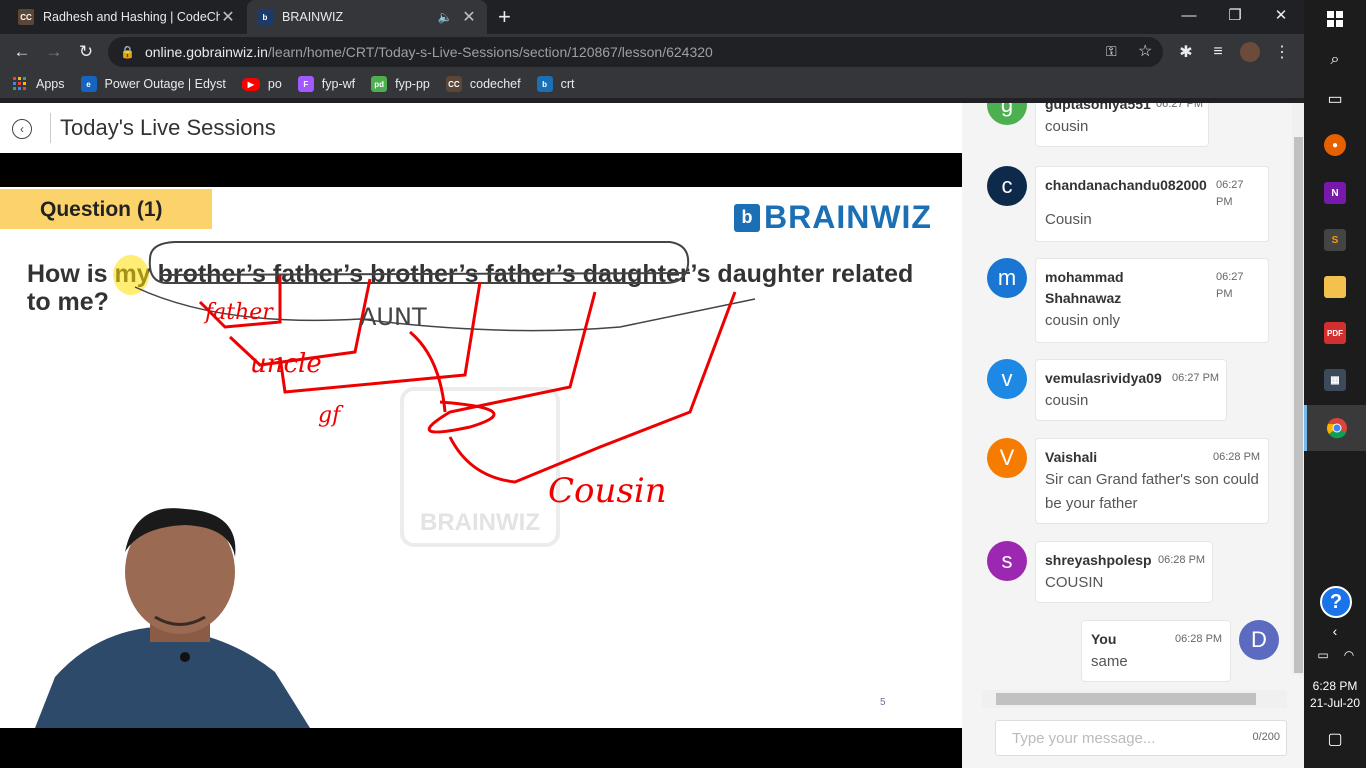 The image size is (1366, 768). Describe the element at coordinates (1335, 380) in the screenshot. I see `calculator-icon: ▦` at that location.